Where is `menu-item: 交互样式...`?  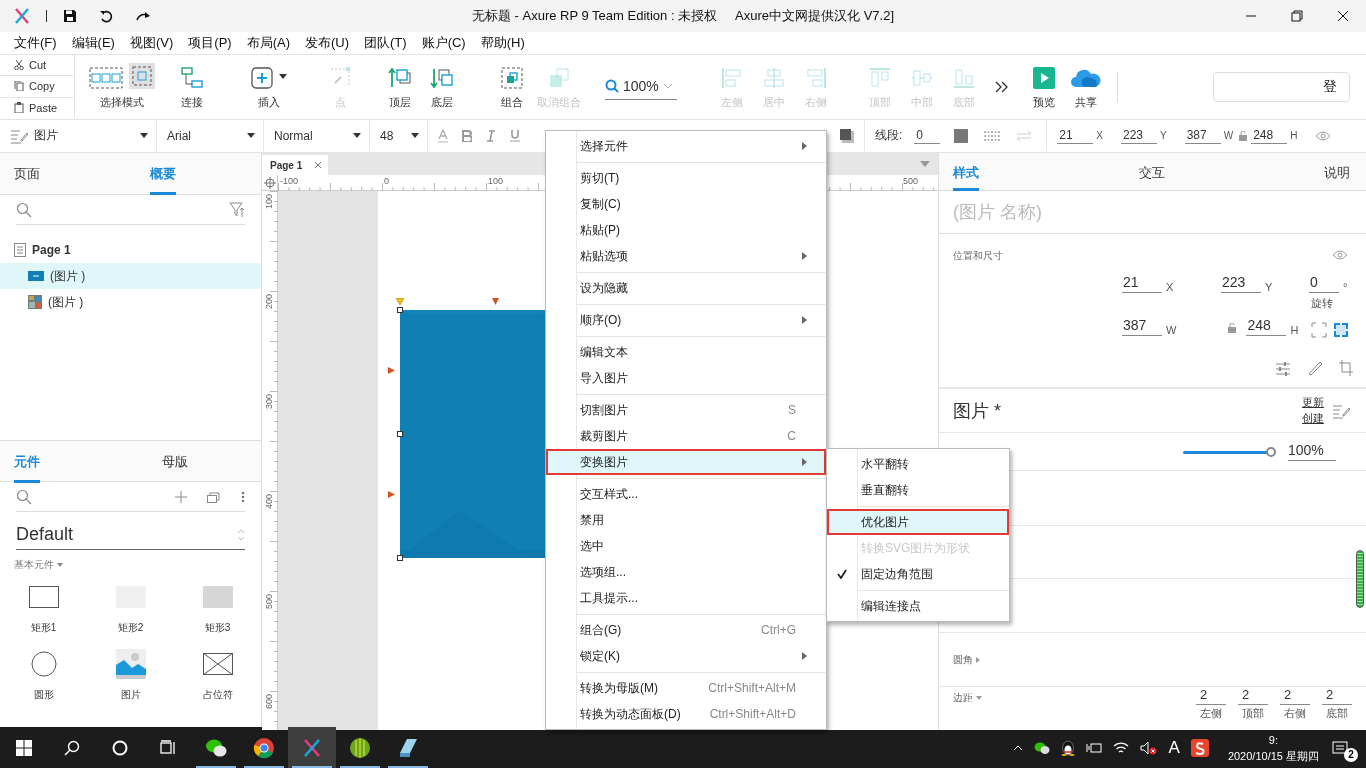
menu-item: 交互样式... is located at coordinates (686, 494).